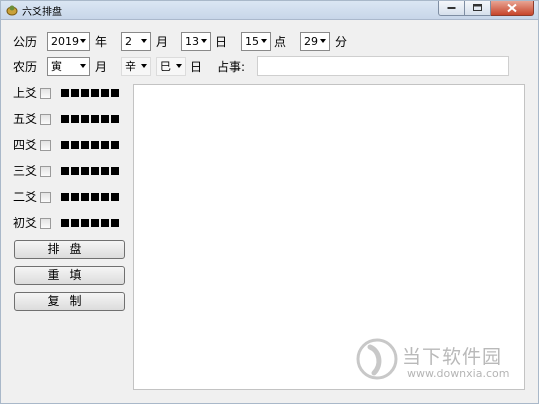 The image size is (539, 404). Describe the element at coordinates (128, 41) in the screenshot. I see `month-value: 2` at that location.